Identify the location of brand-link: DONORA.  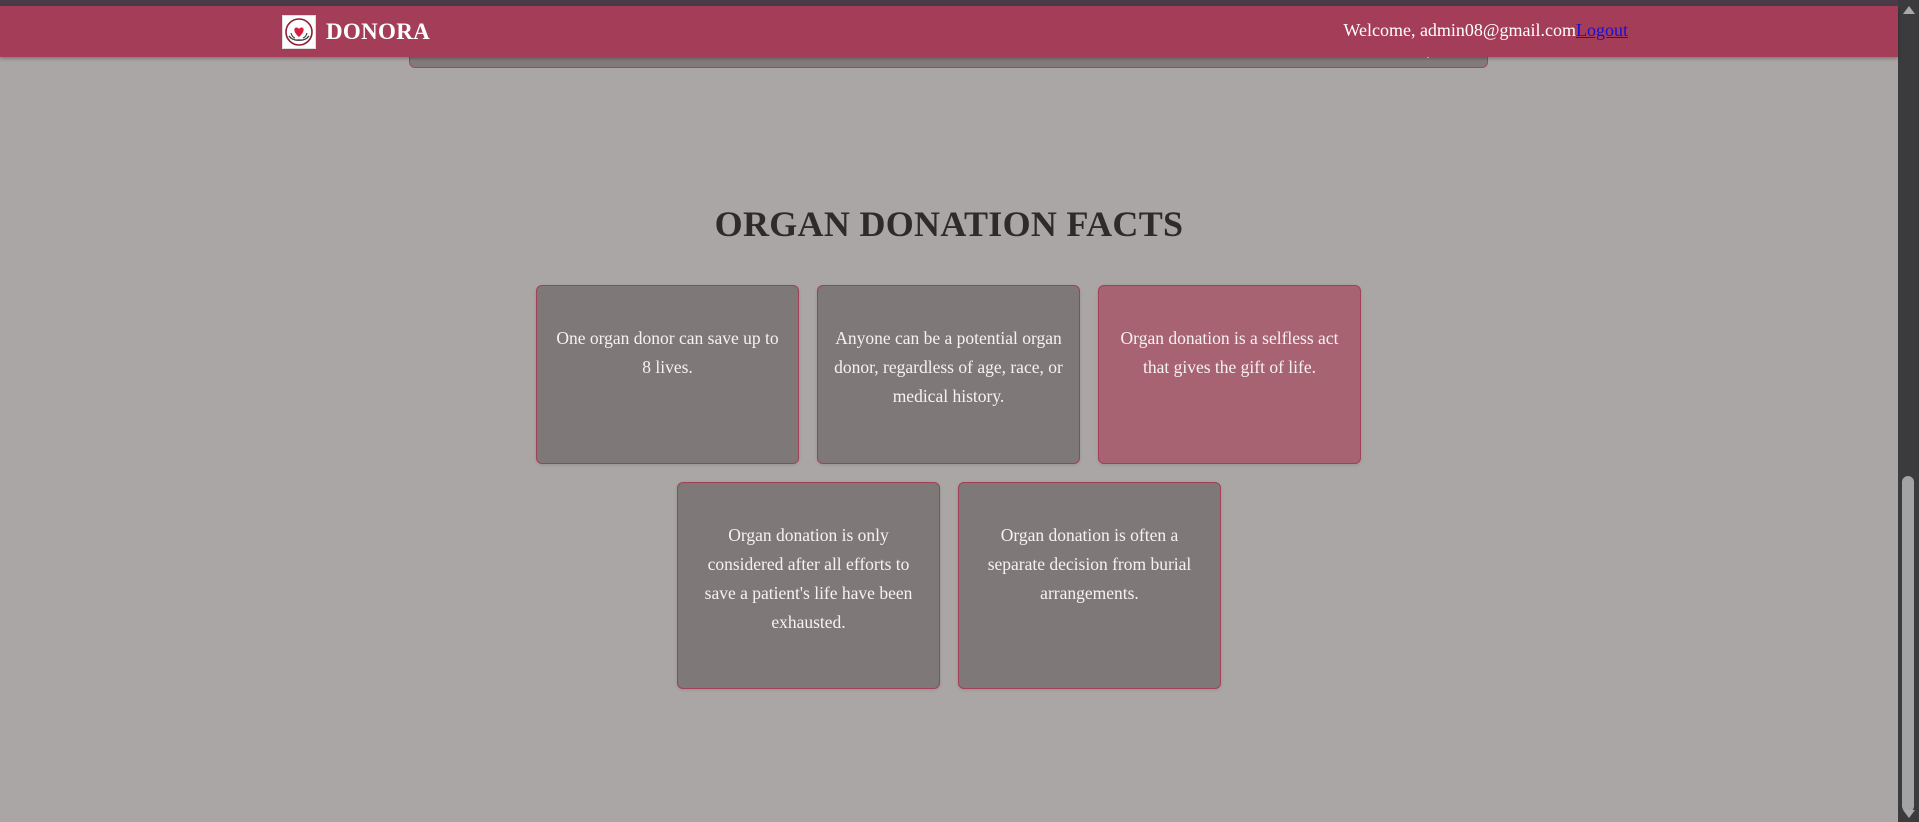
(356, 32).